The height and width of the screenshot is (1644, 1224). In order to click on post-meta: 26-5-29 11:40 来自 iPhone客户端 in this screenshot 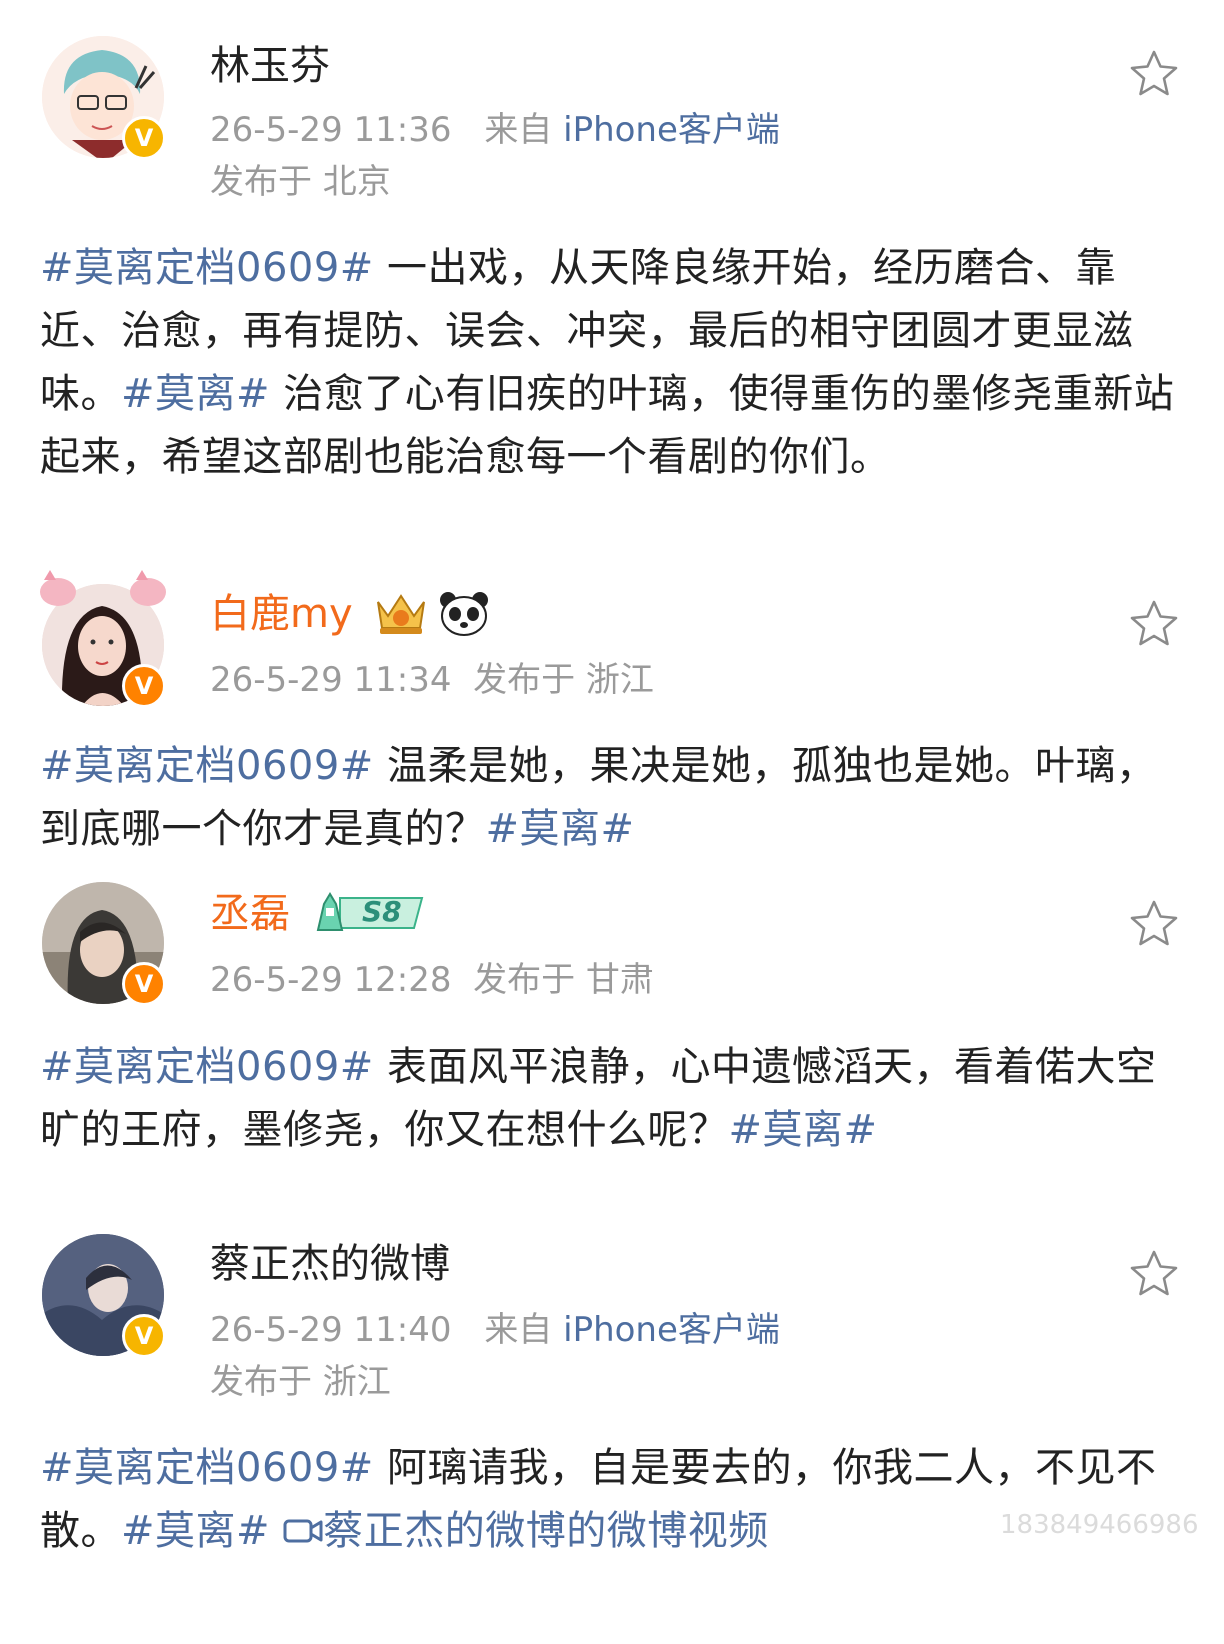, I will do `click(495, 1330)`.